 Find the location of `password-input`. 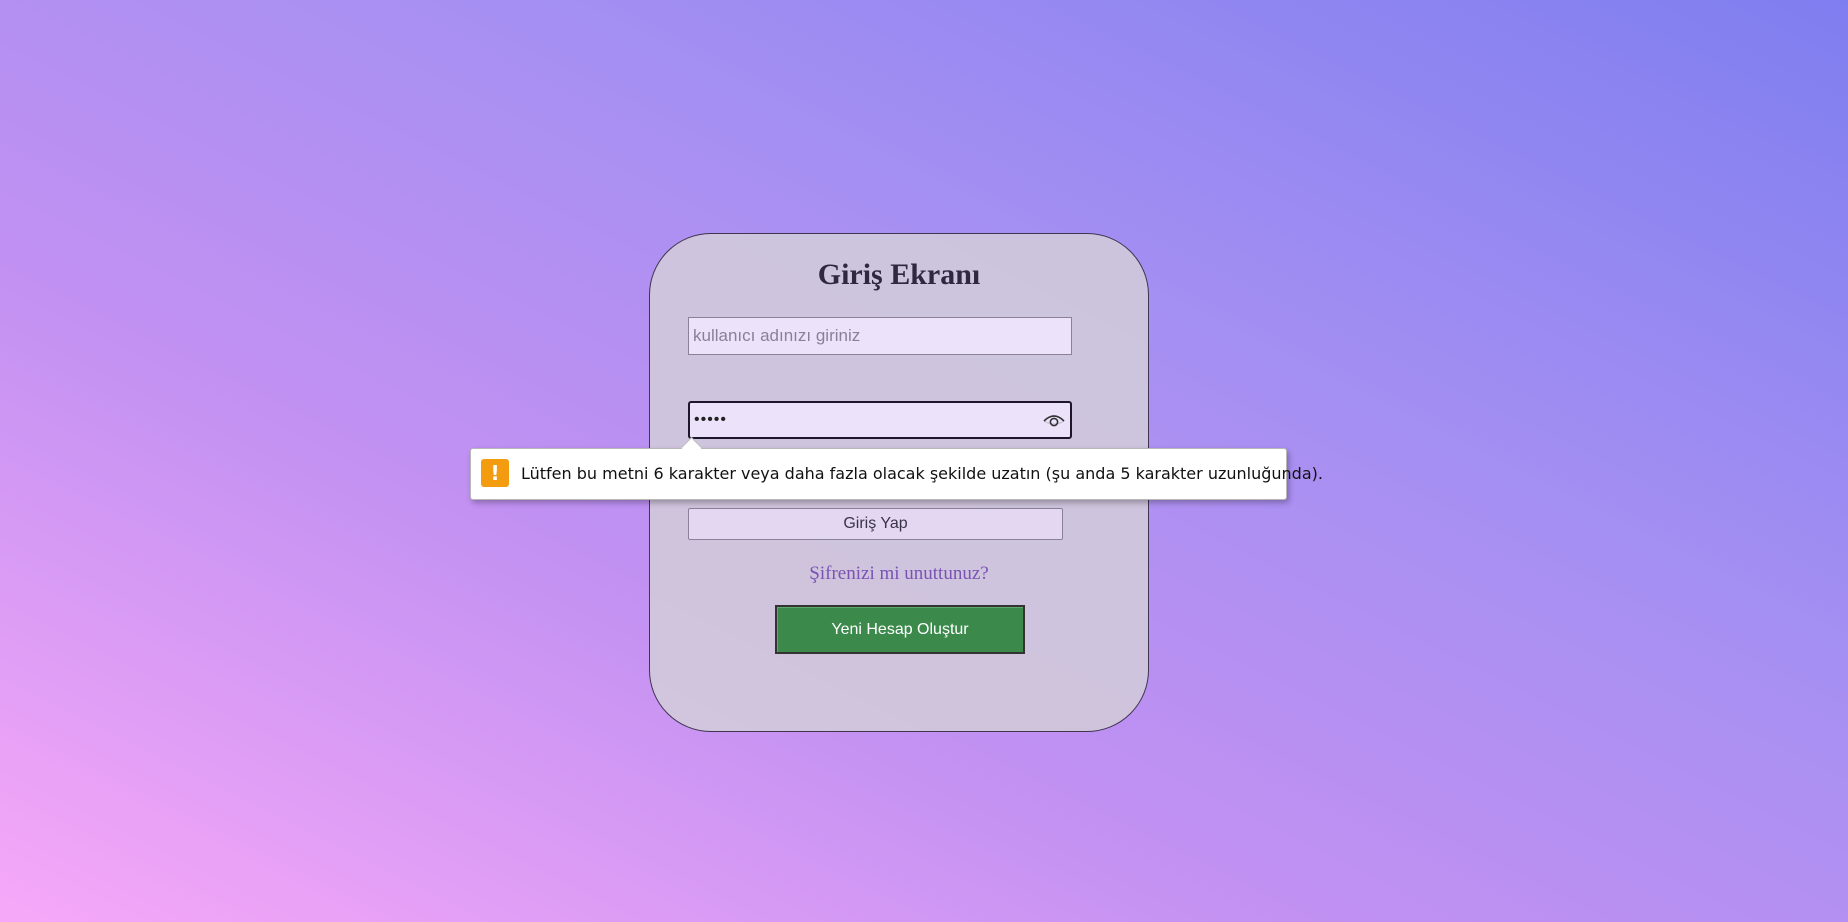

password-input is located at coordinates (880, 420).